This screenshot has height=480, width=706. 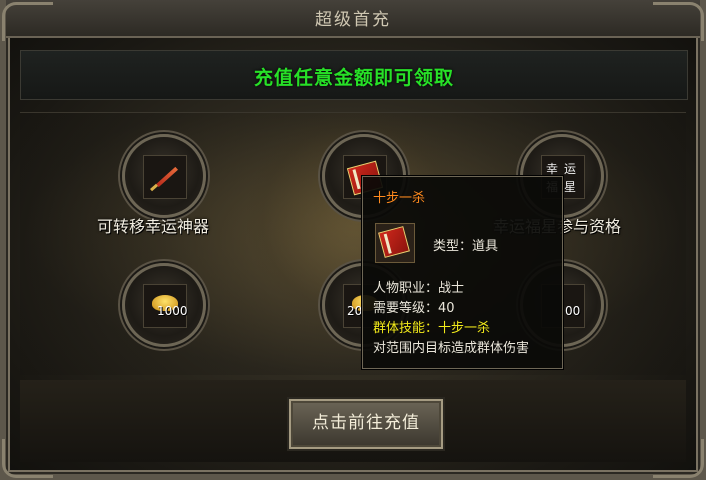 I want to click on sword-icon, so click(x=165, y=177).